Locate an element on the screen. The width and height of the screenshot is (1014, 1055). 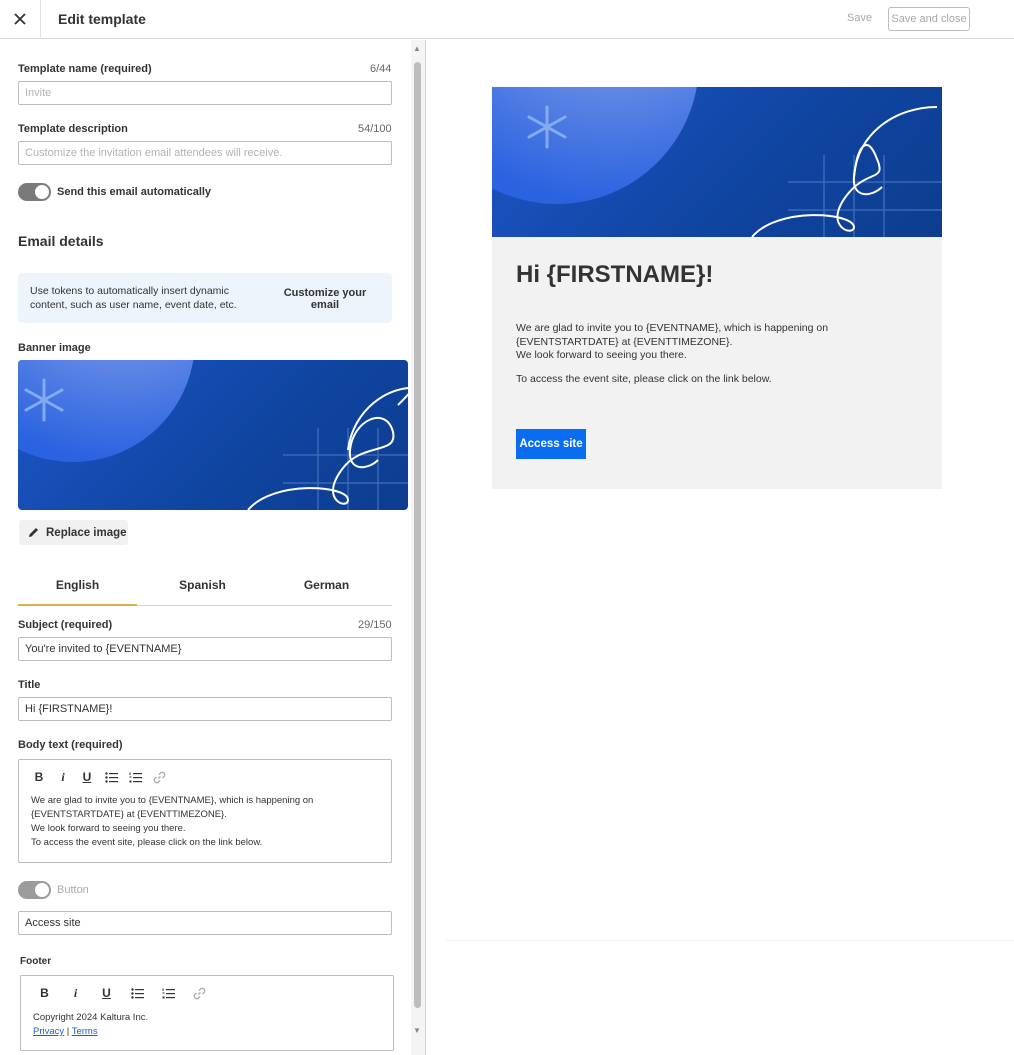
body-line-2: {EVENTSTARTDATE} at {EVENTTIMEZONE}. is located at coordinates (129, 814).